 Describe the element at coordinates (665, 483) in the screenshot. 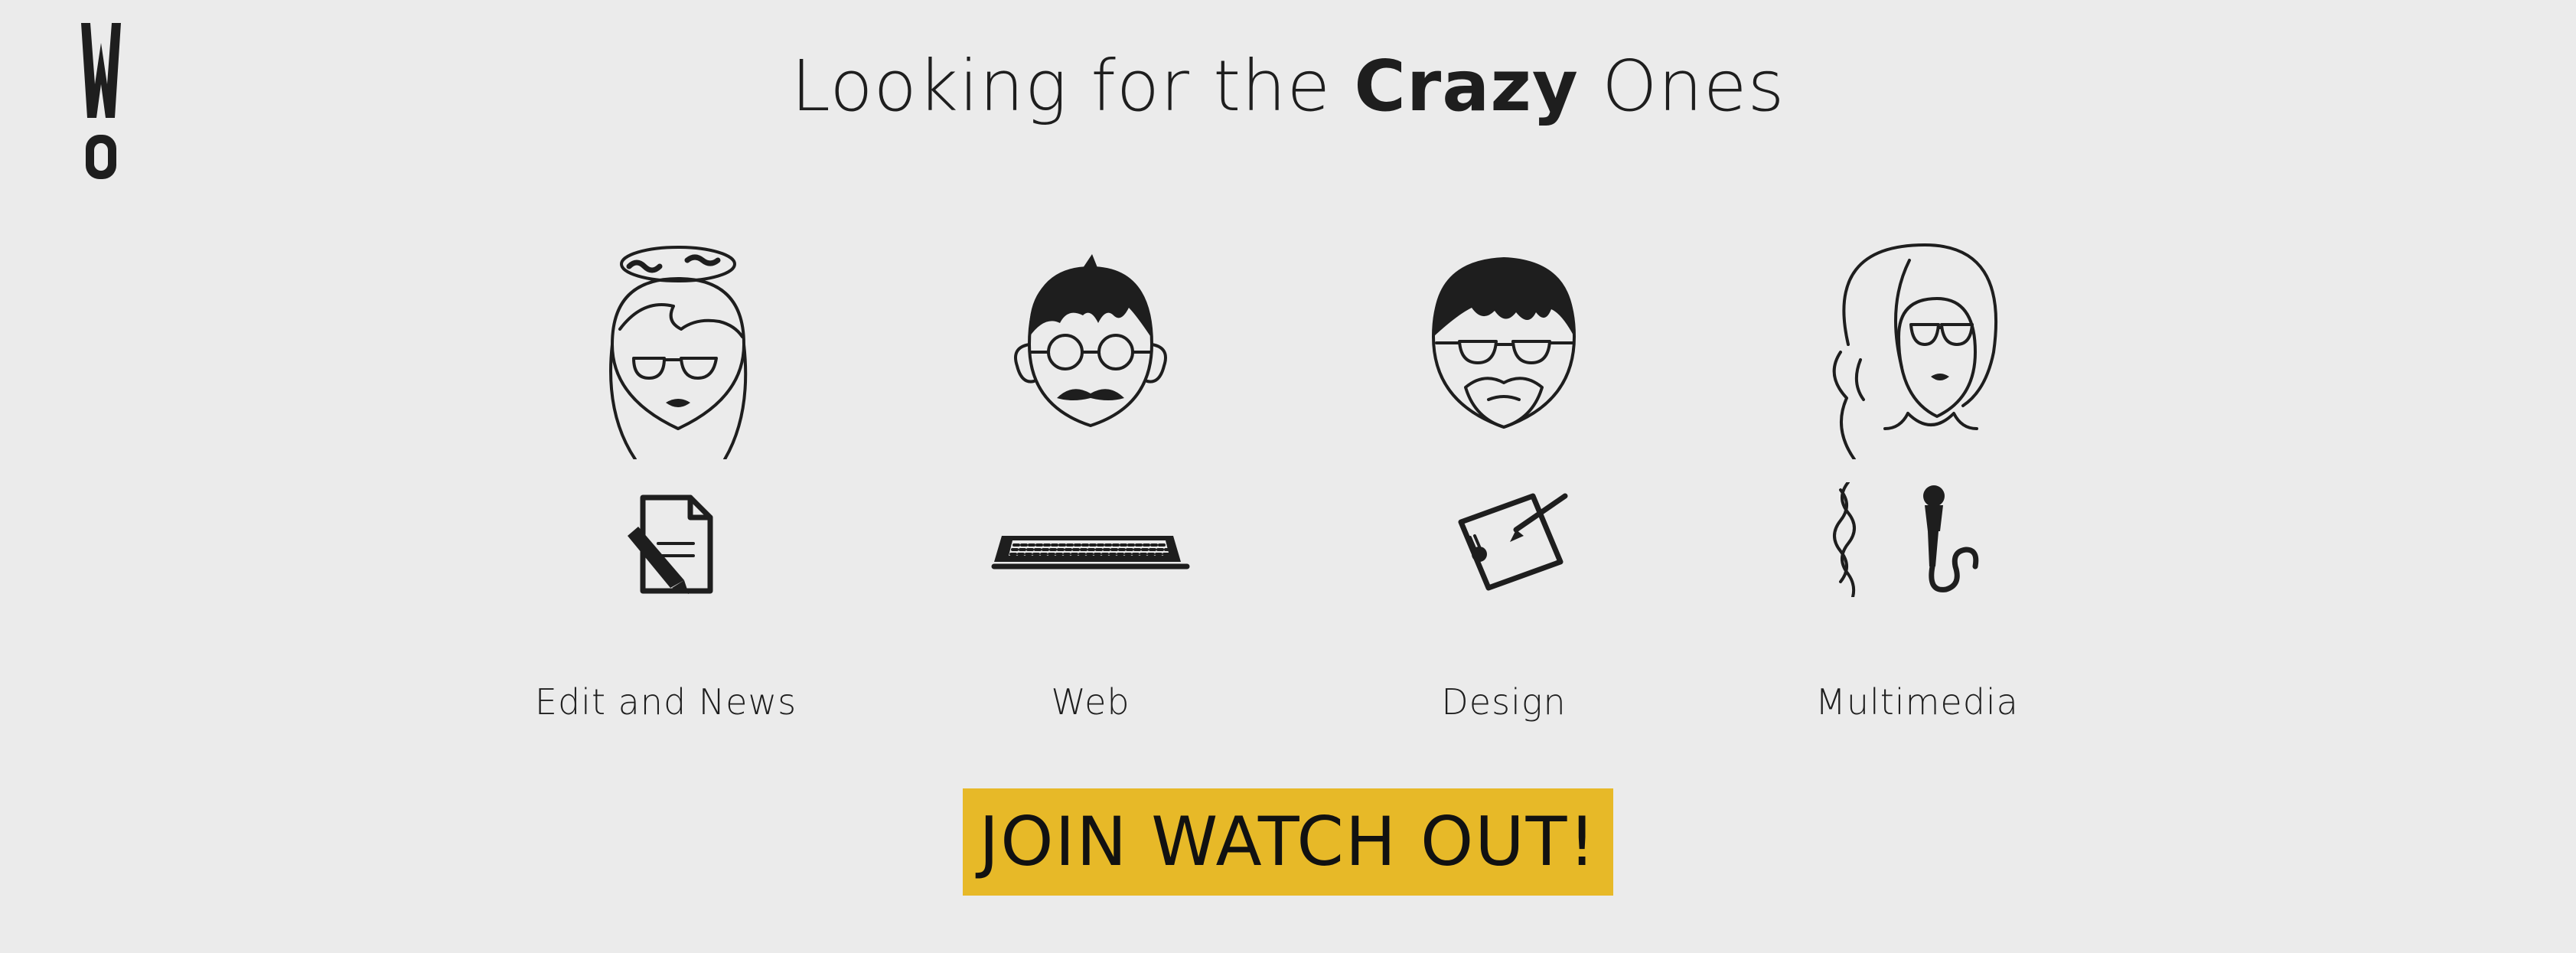

I see `role-card-edit-and-news: Edit and News` at that location.